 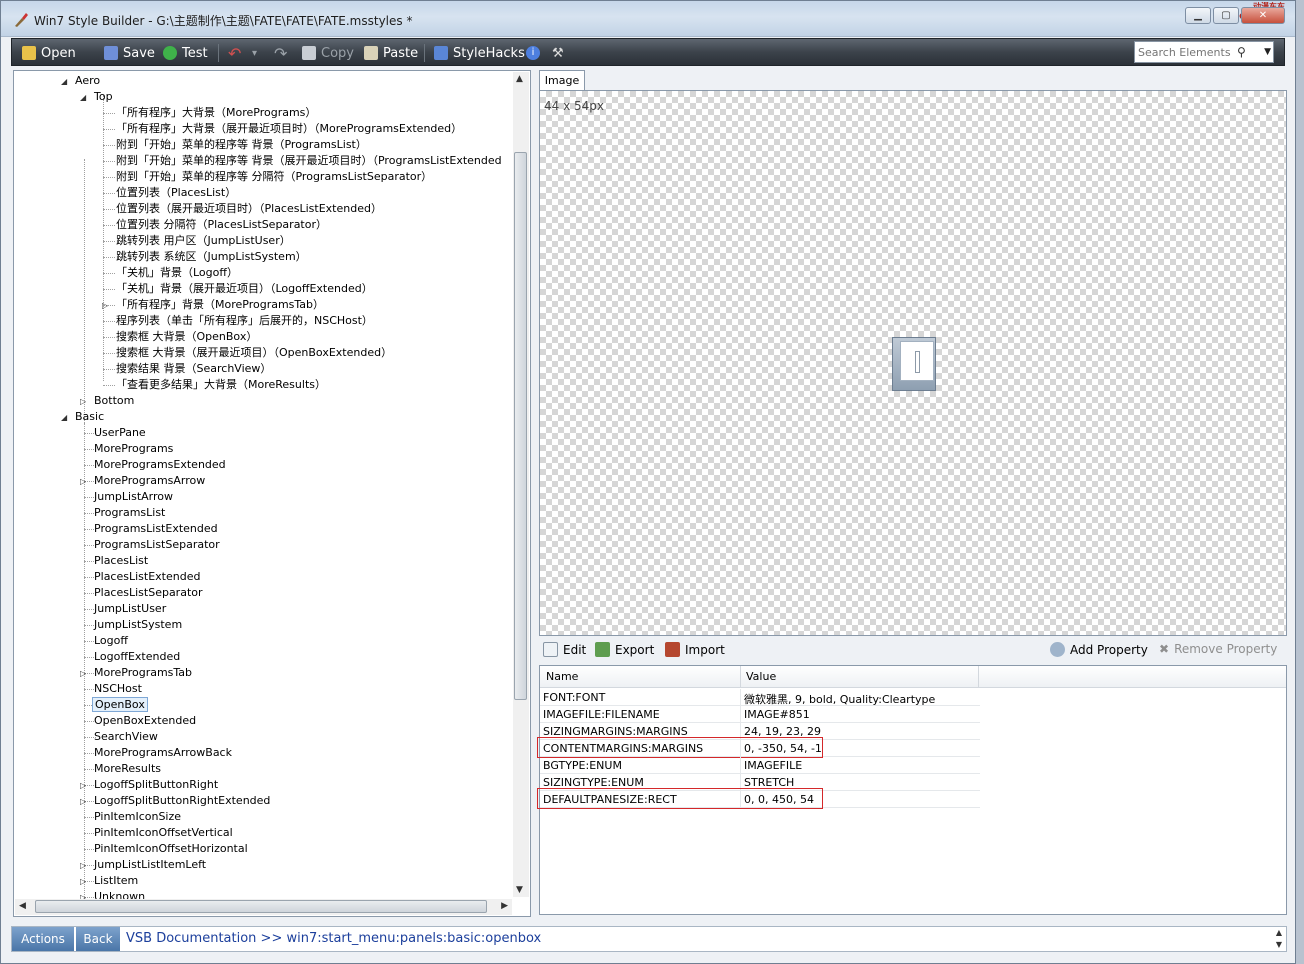 What do you see at coordinates (121, 769) in the screenshot?
I see `tree-item: MoreResults` at bounding box center [121, 769].